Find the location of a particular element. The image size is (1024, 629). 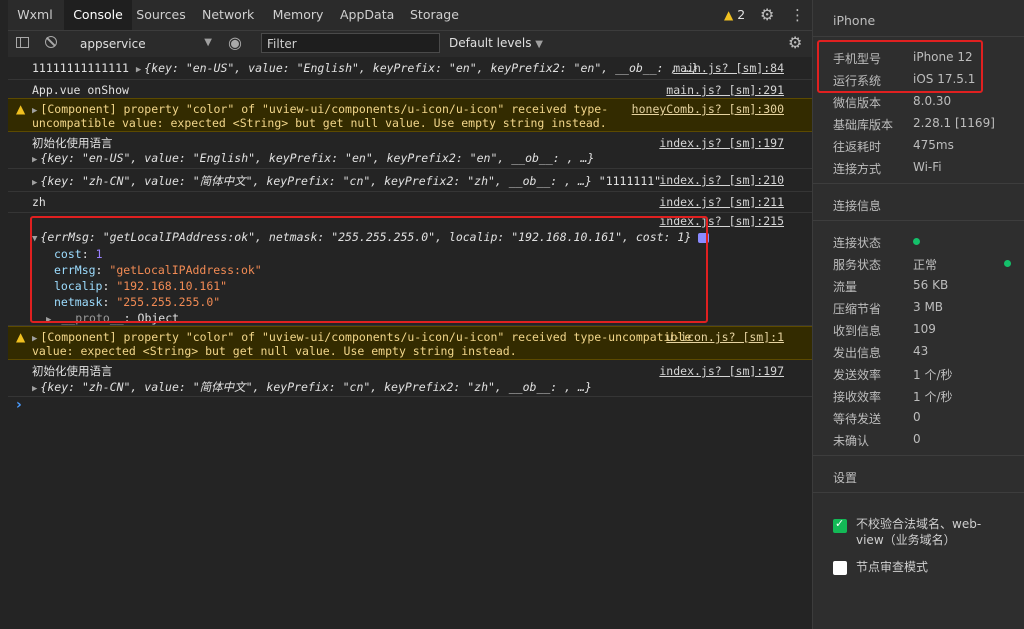

info-value: 8.0.30 is located at coordinates (932, 101).